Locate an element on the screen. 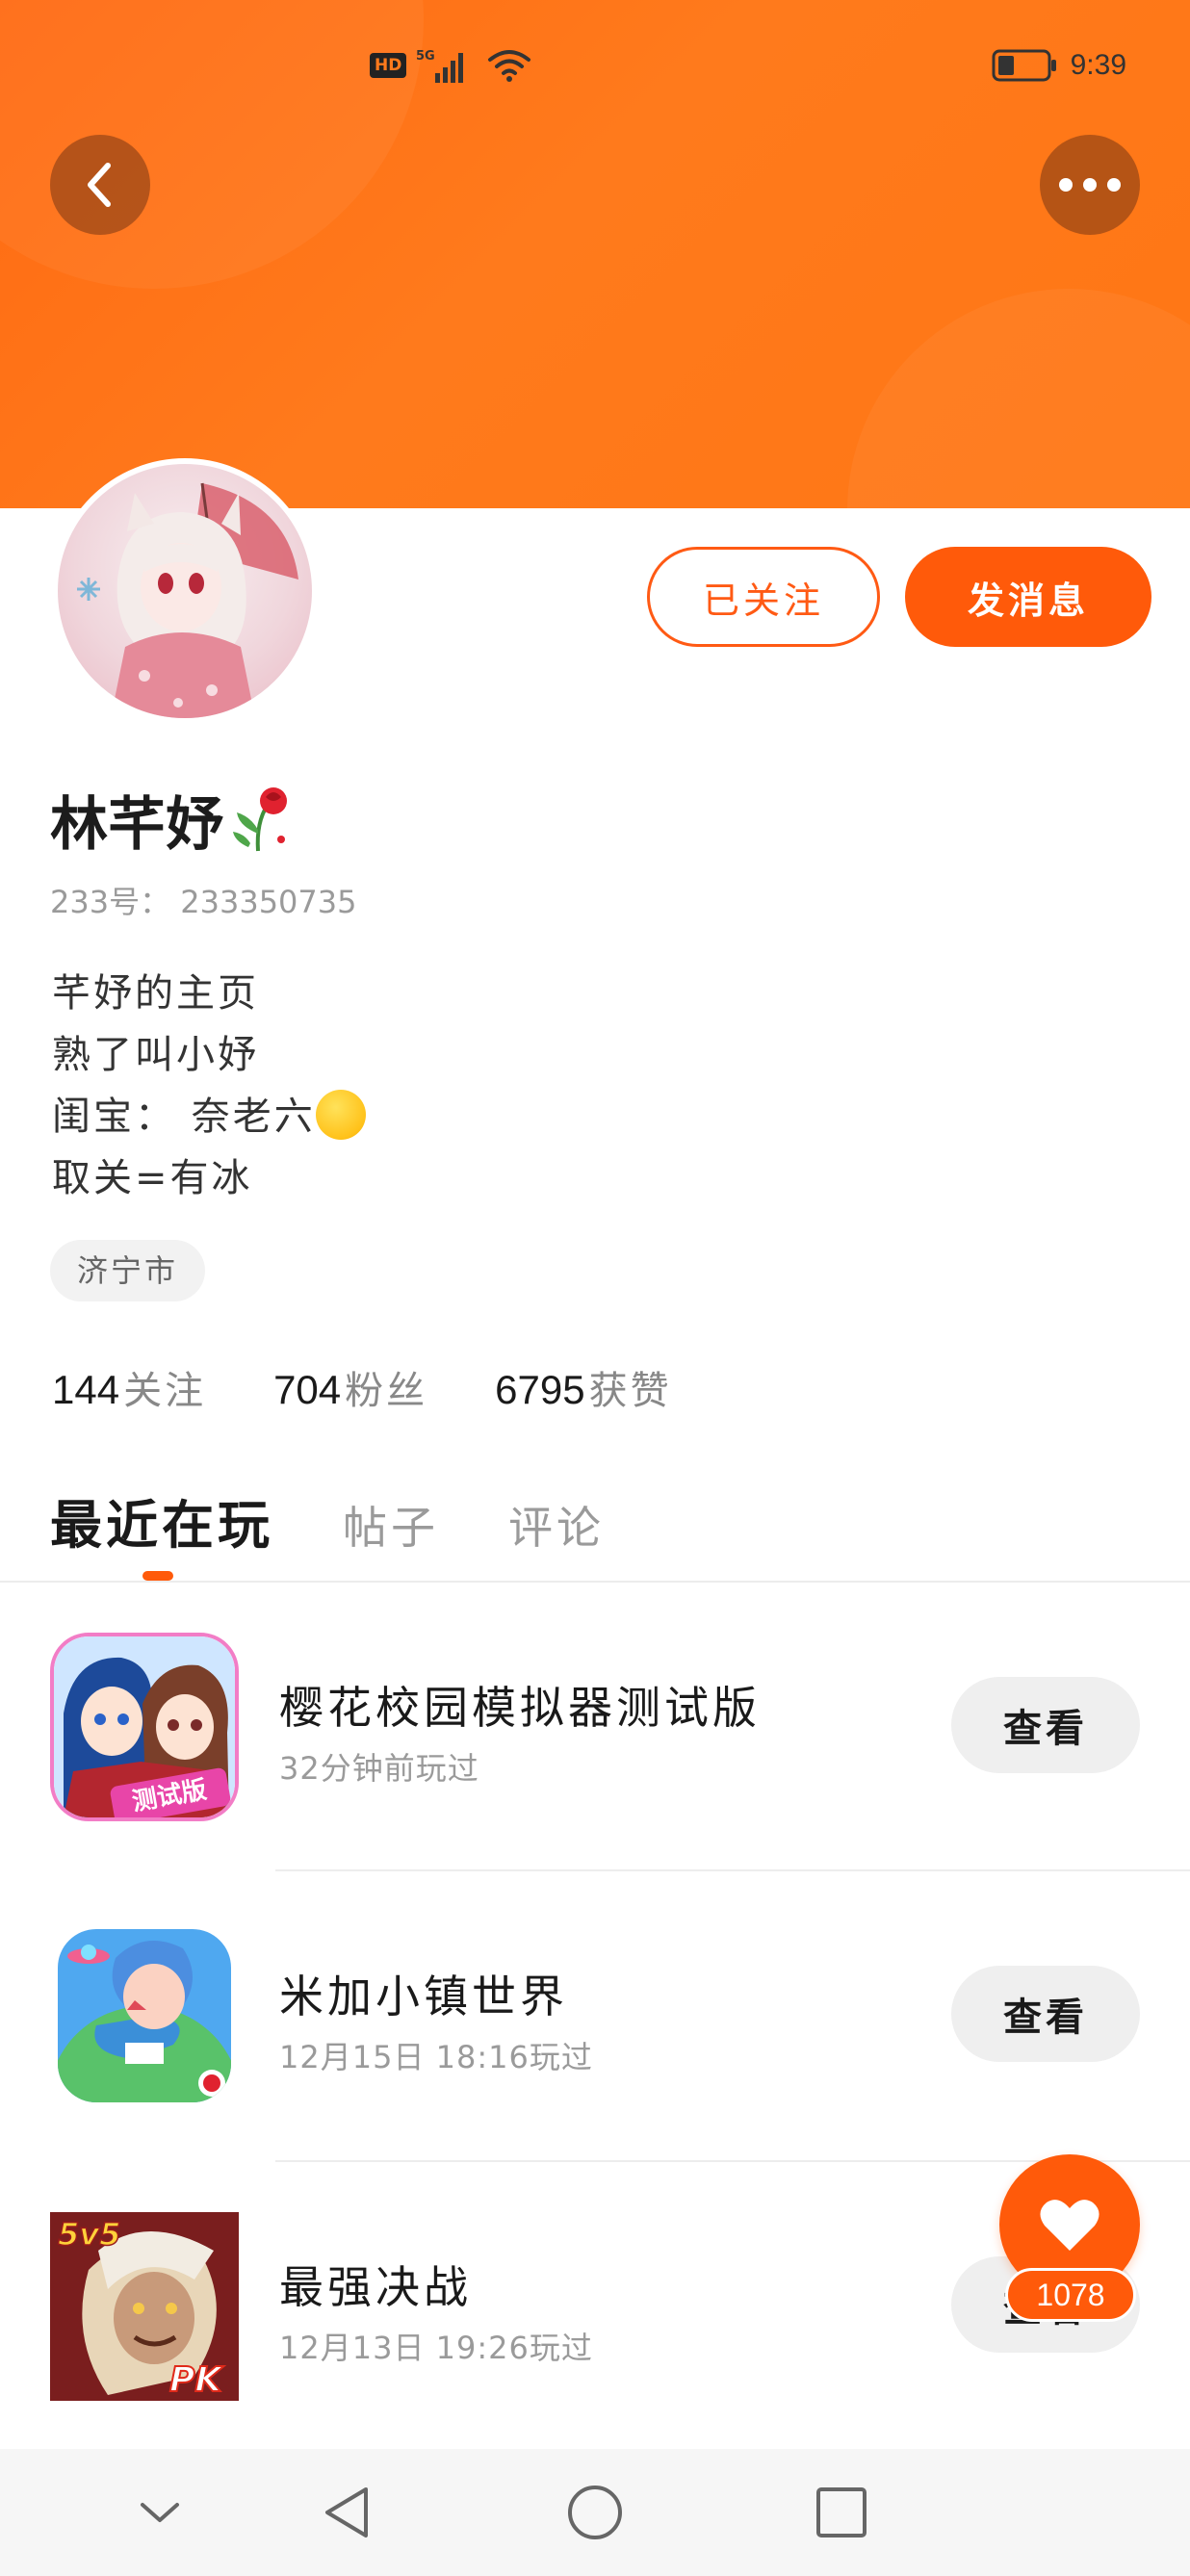 The image size is (1190, 2576). square-recents-icon is located at coordinates (842, 2512).